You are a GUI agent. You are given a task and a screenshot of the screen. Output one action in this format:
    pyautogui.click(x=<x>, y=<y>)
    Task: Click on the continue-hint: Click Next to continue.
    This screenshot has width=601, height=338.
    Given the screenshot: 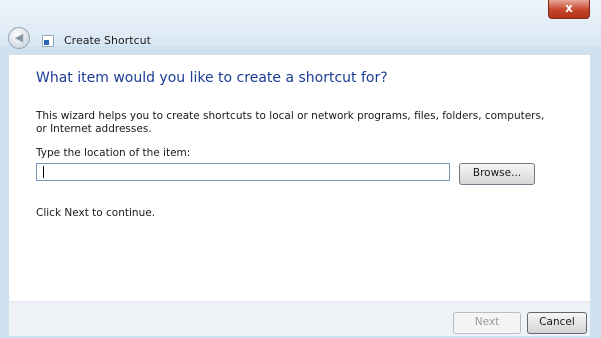 What is the action you would take?
    pyautogui.click(x=96, y=213)
    